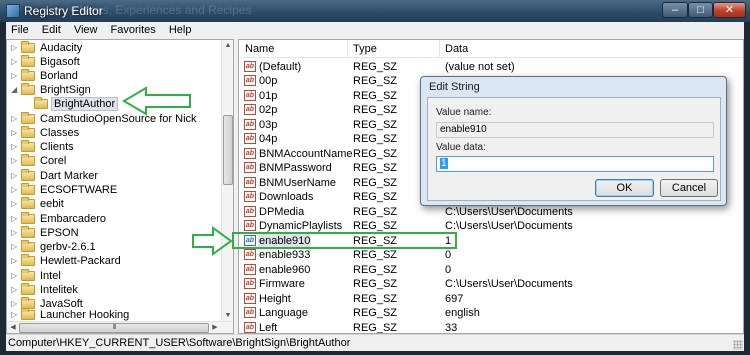  I want to click on menu-bar: File Edit View Favorites Help, so click(375, 30).